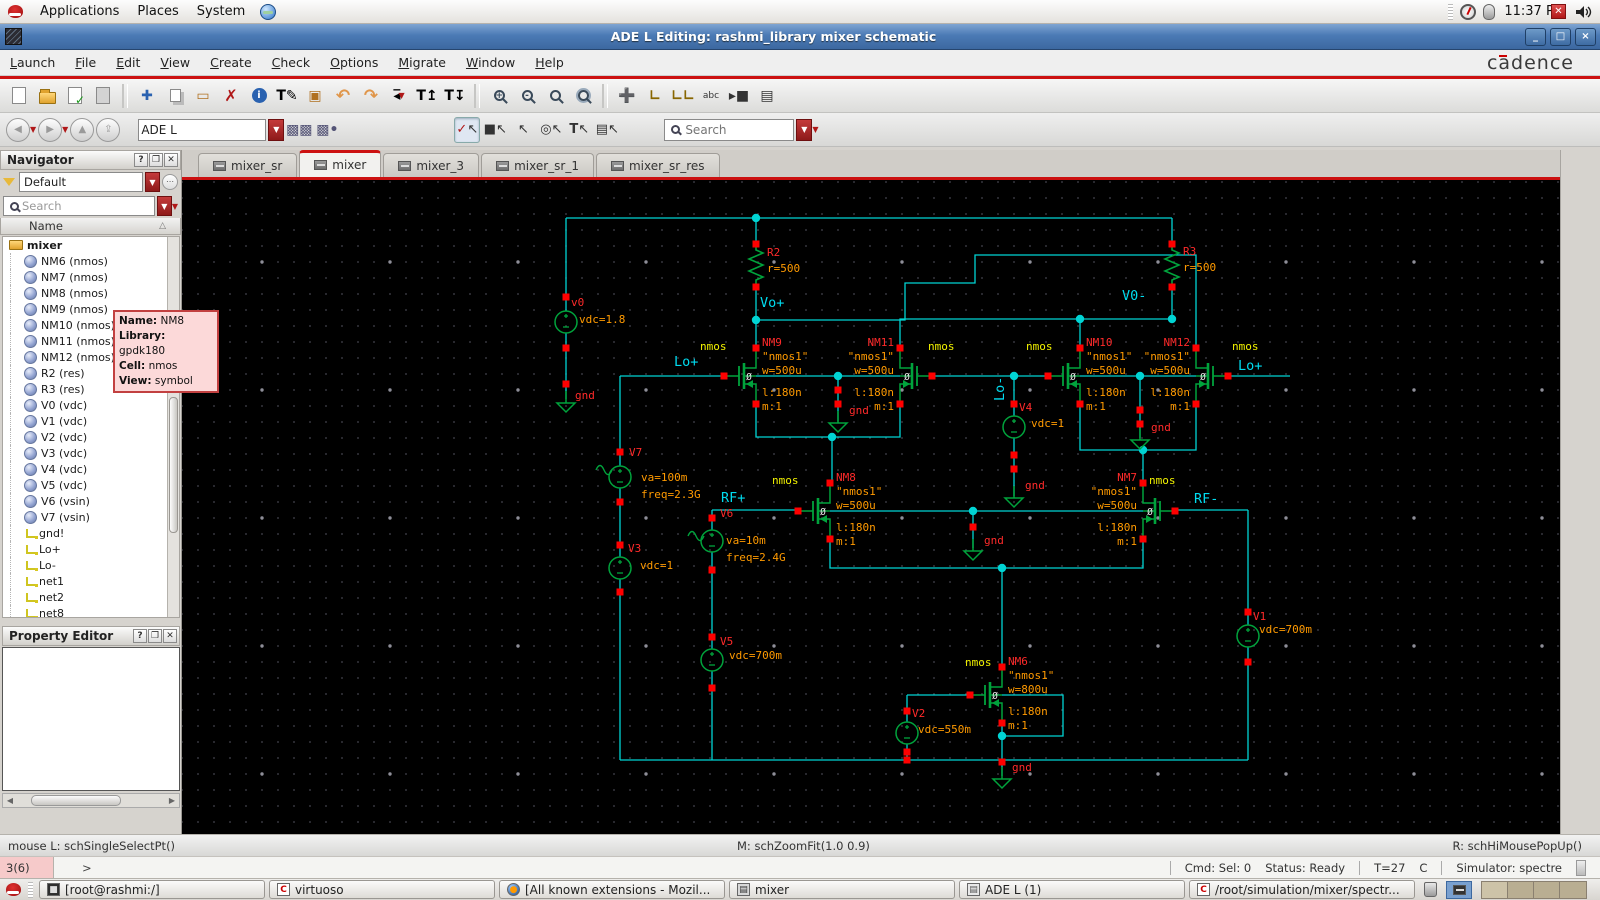 This screenshot has width=1600, height=900. Describe the element at coordinates (711, 96) in the screenshot. I see `label-icon: abc` at that location.